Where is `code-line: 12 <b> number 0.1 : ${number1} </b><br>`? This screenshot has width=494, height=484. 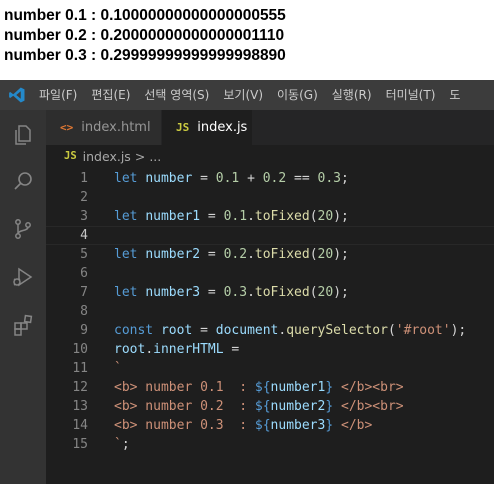
code-line: 12 <b> number 0.1 : ${number1} </b><br> is located at coordinates (270, 387).